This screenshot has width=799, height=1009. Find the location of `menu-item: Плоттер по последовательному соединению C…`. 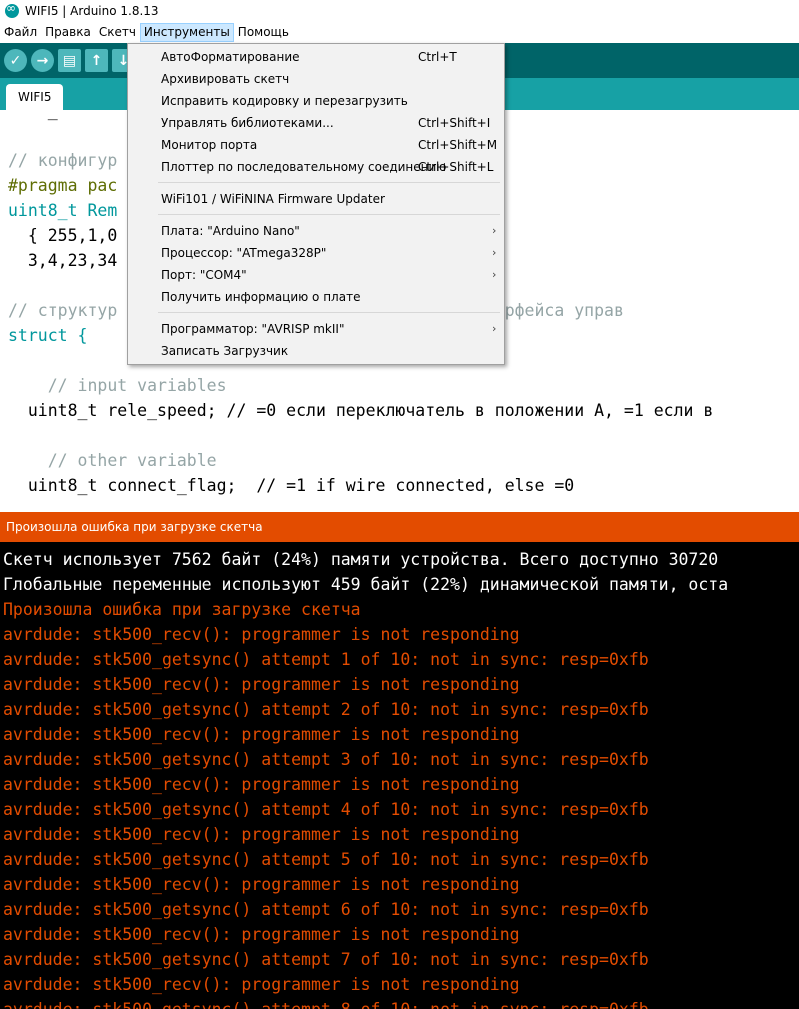

menu-item: Плоттер по последовательному соединению C… is located at coordinates (316, 167).